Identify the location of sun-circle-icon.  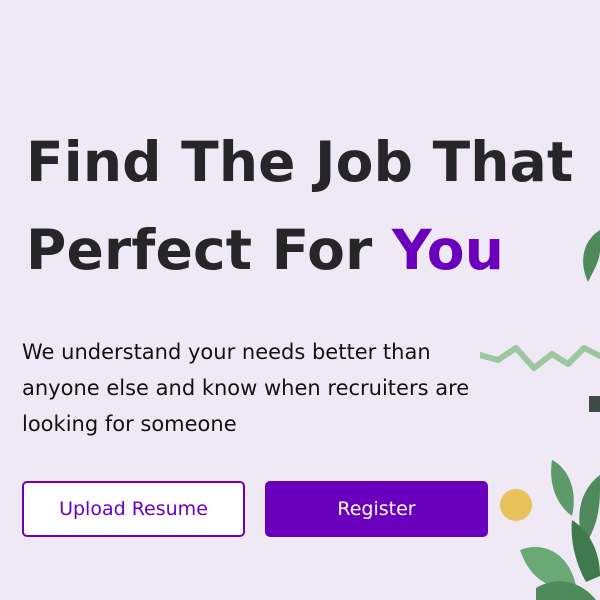
(516, 505).